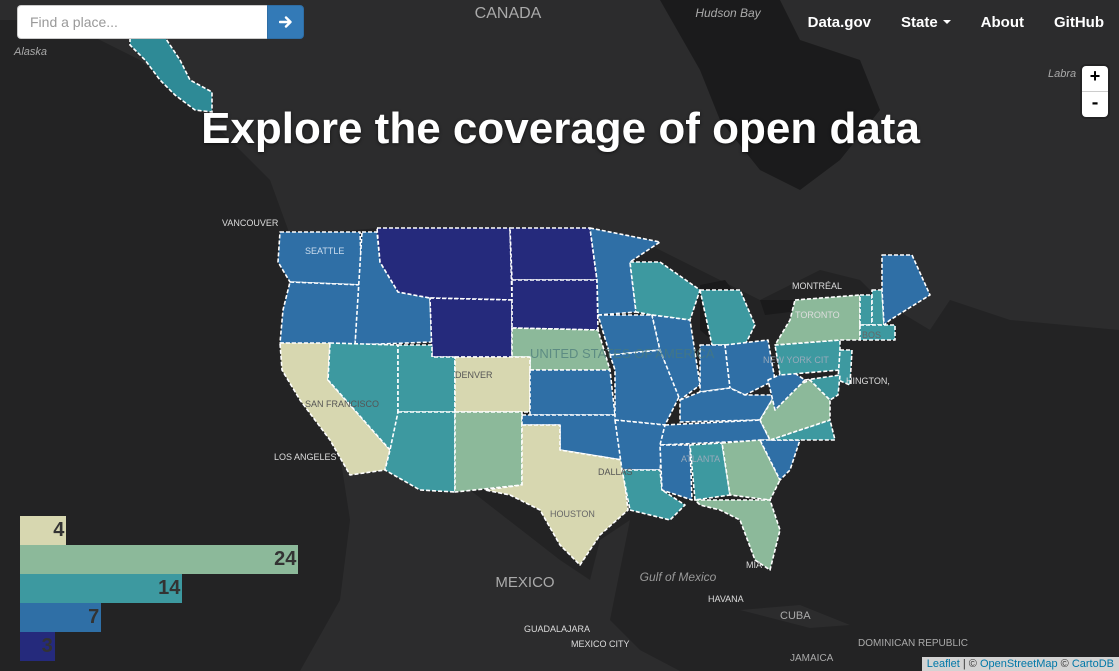 This screenshot has height=671, width=1119. Describe the element at coordinates (943, 664) in the screenshot. I see `leaflet-link: Leaflet` at that location.